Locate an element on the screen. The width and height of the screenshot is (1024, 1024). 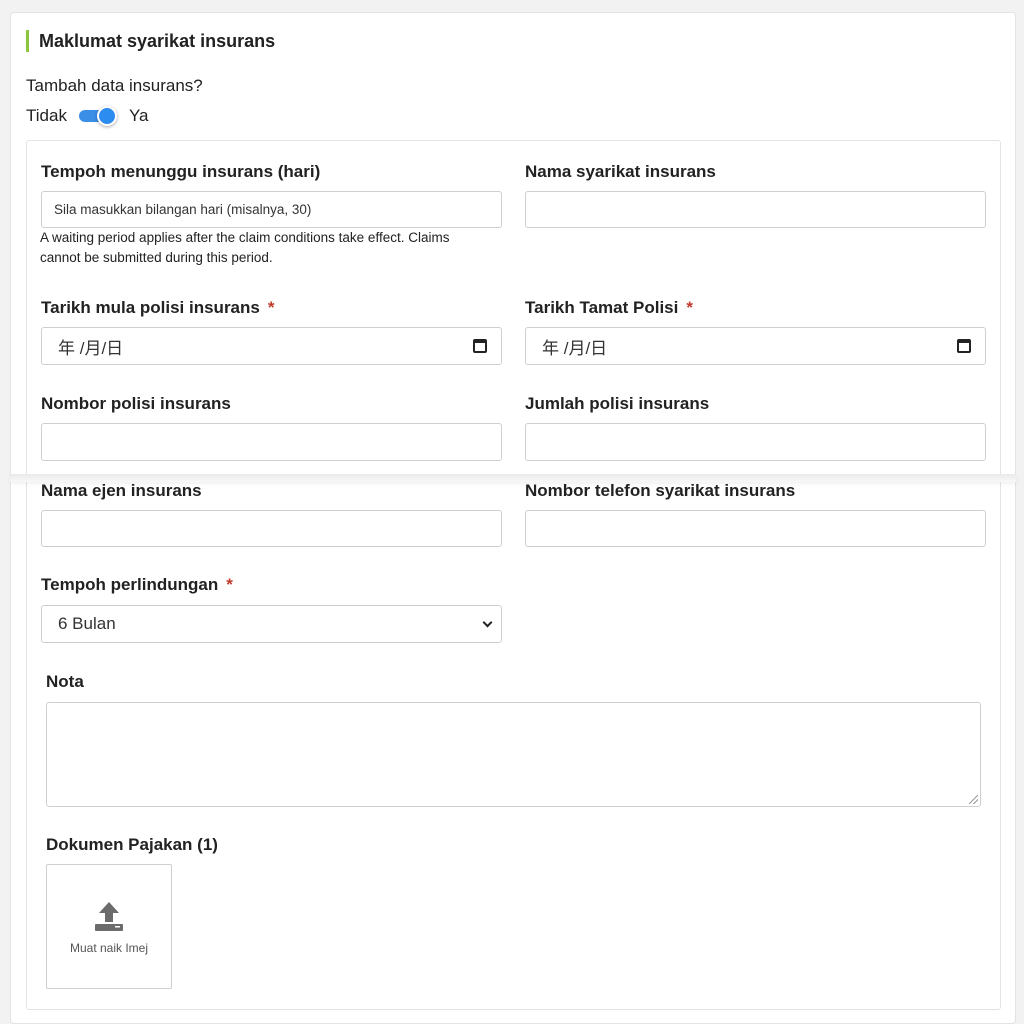
chevron-down-icon is located at coordinates (487, 622).